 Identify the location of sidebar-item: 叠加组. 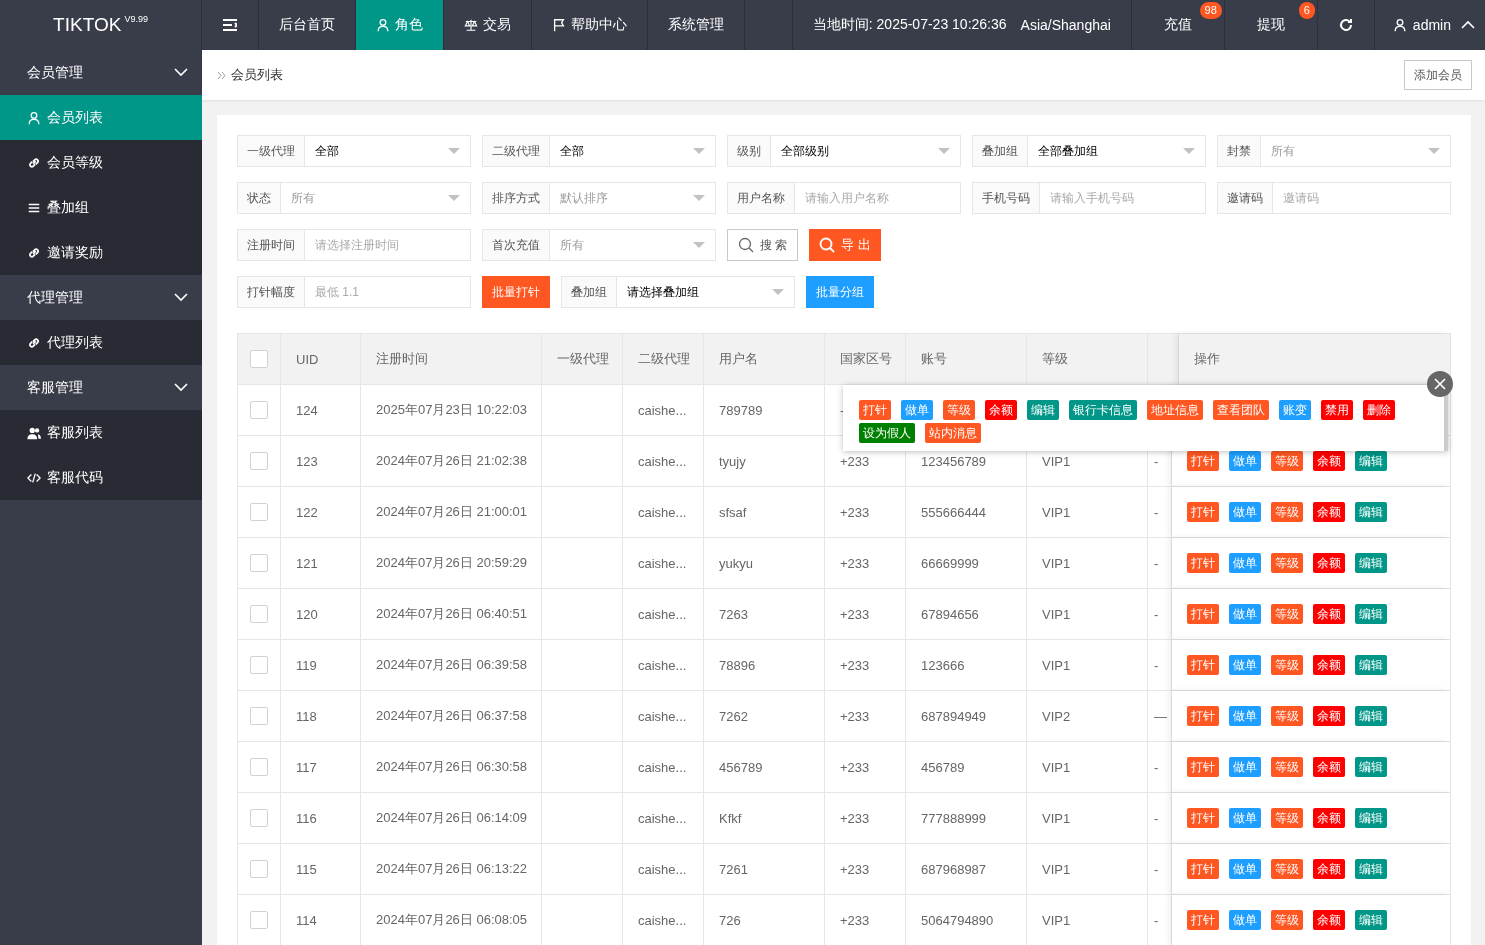
(101, 207).